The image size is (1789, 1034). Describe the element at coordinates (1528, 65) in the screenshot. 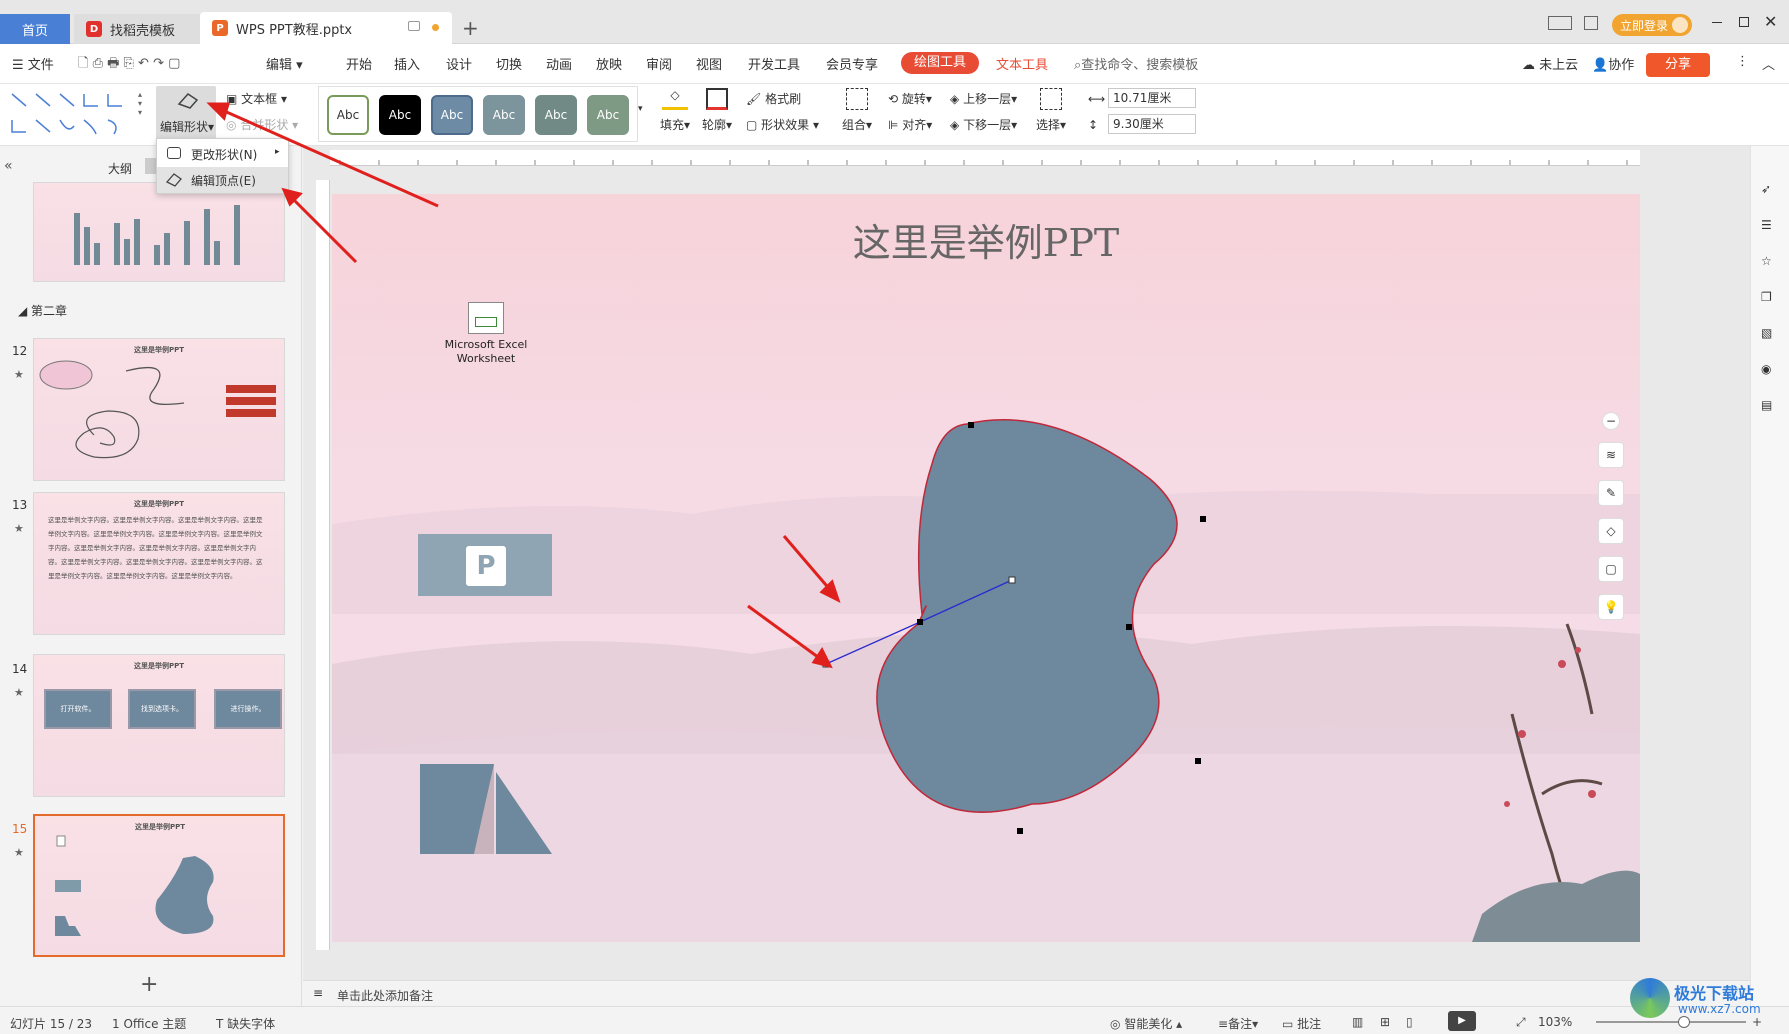

I see `cloud-icon: ☁` at that location.